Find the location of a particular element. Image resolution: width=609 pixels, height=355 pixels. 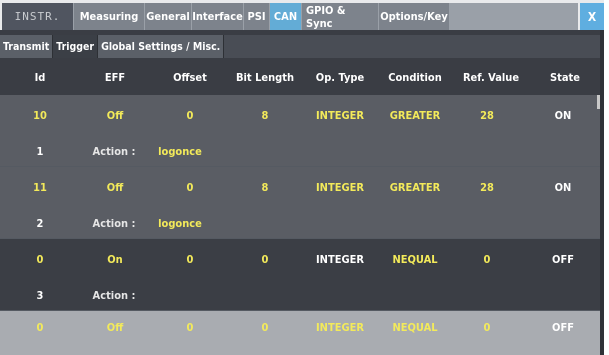

column-header-bit-length: Bit Length is located at coordinates (265, 77).